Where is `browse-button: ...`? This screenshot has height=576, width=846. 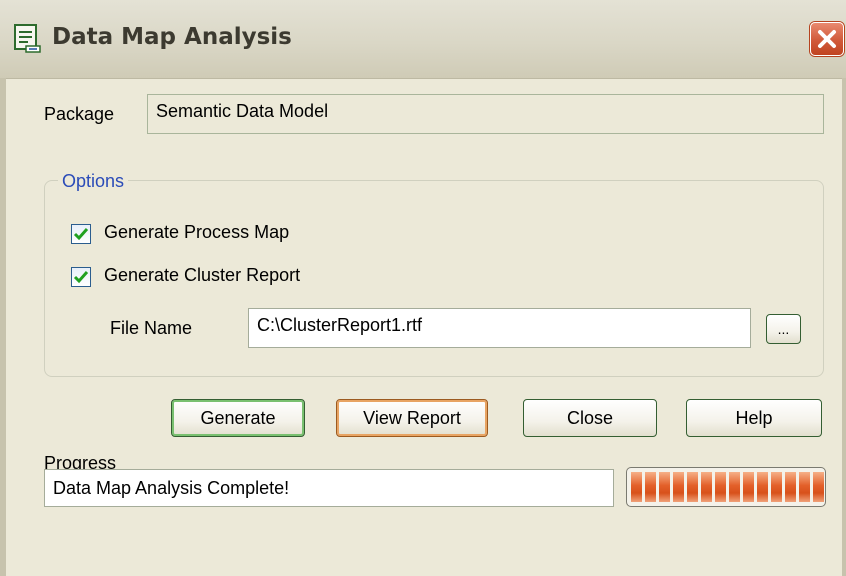 browse-button: ... is located at coordinates (783, 329).